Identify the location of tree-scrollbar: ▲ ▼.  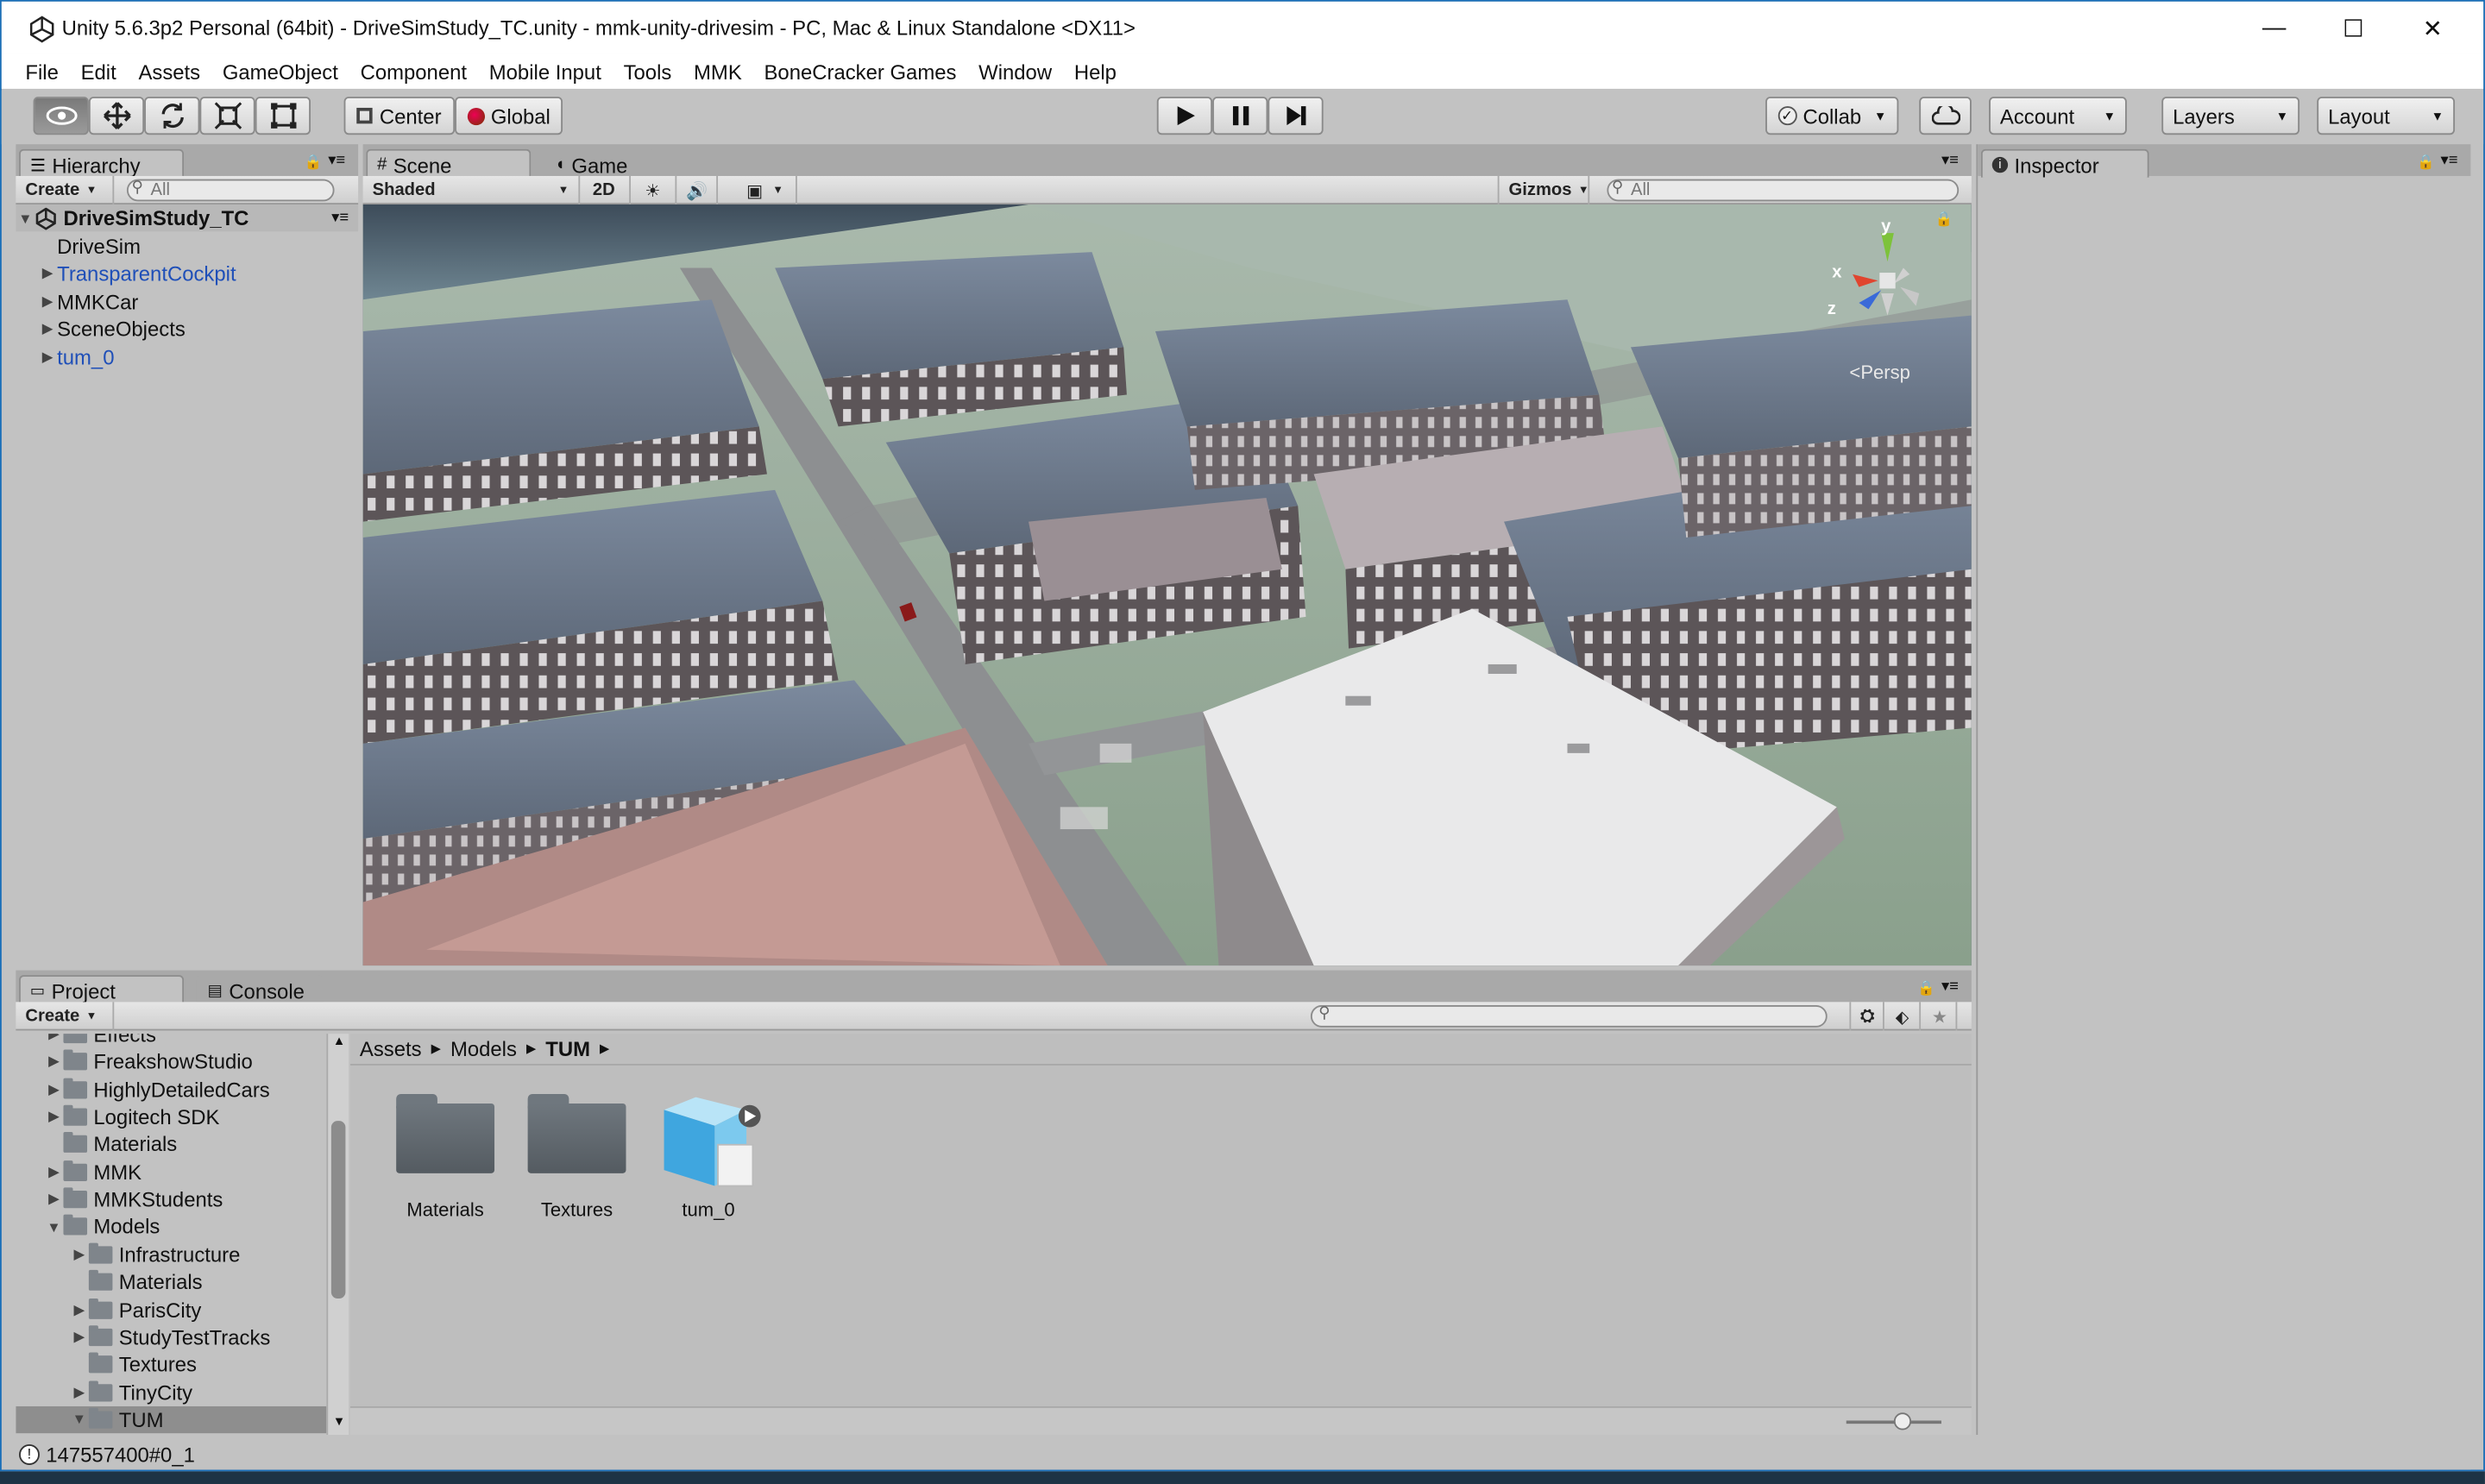
(337, 1235).